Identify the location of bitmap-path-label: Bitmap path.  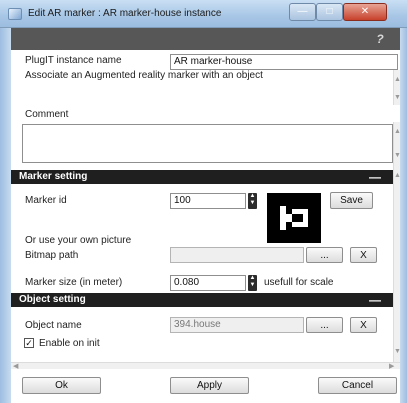
(52, 255).